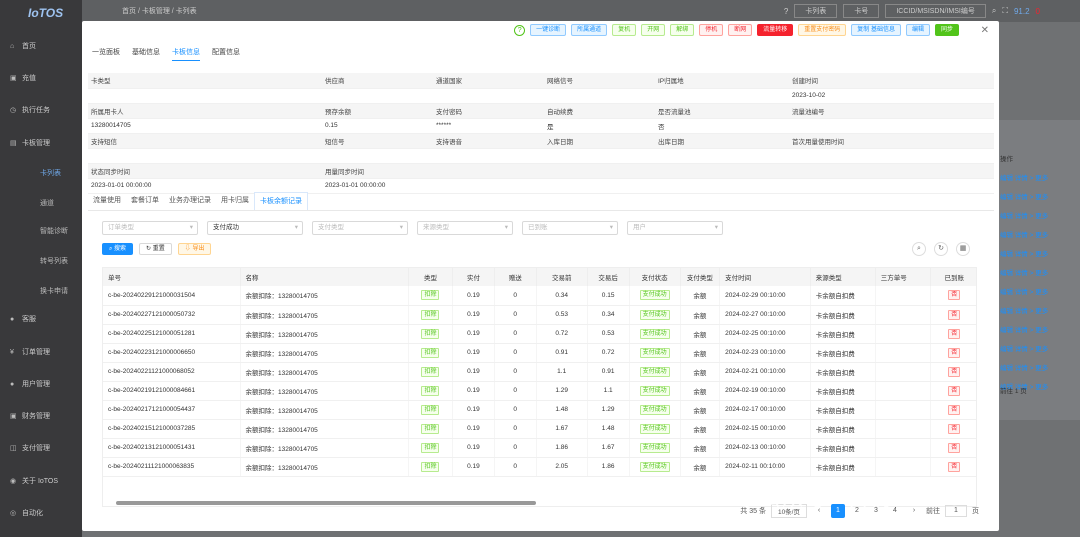  Describe the element at coordinates (985, 30) in the screenshot. I see `close-icon: ✕` at that location.